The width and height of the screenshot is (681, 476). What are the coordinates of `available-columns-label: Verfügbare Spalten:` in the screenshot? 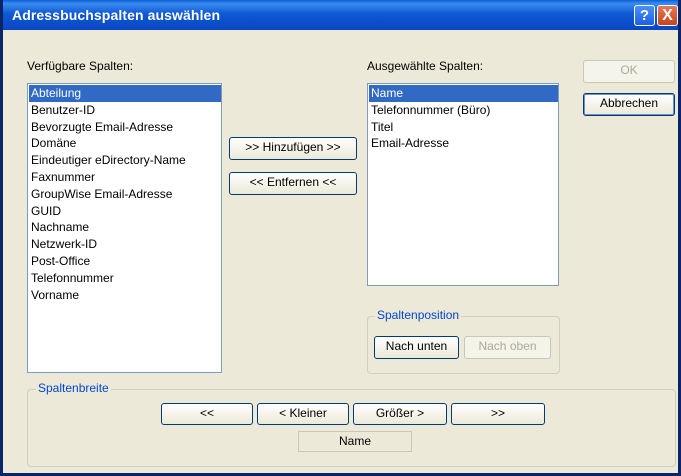 It's located at (80, 66).